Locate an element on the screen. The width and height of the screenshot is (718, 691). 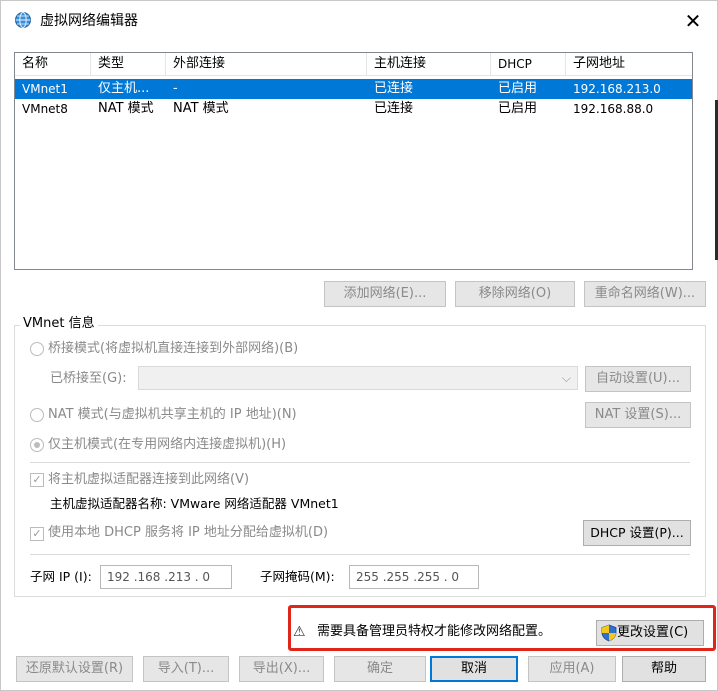
cell-subnet: 192.168.213.0 is located at coordinates (617, 89).